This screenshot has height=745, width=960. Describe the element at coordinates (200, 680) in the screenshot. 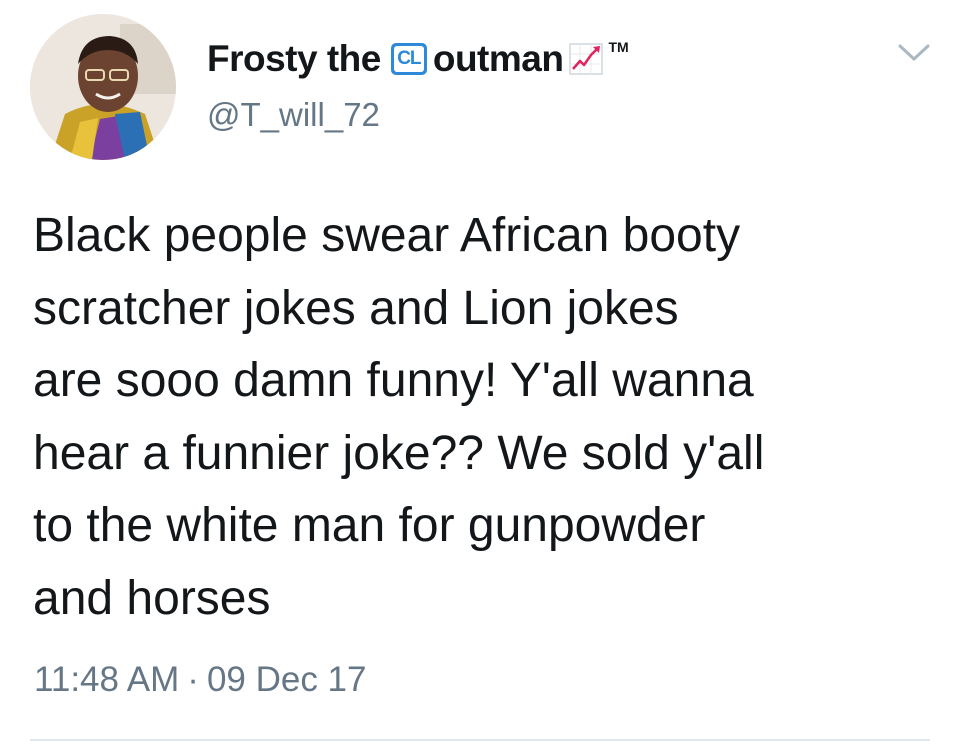

I see `tweet-timestamp: 11:48 AM · 09 Dec 17` at that location.